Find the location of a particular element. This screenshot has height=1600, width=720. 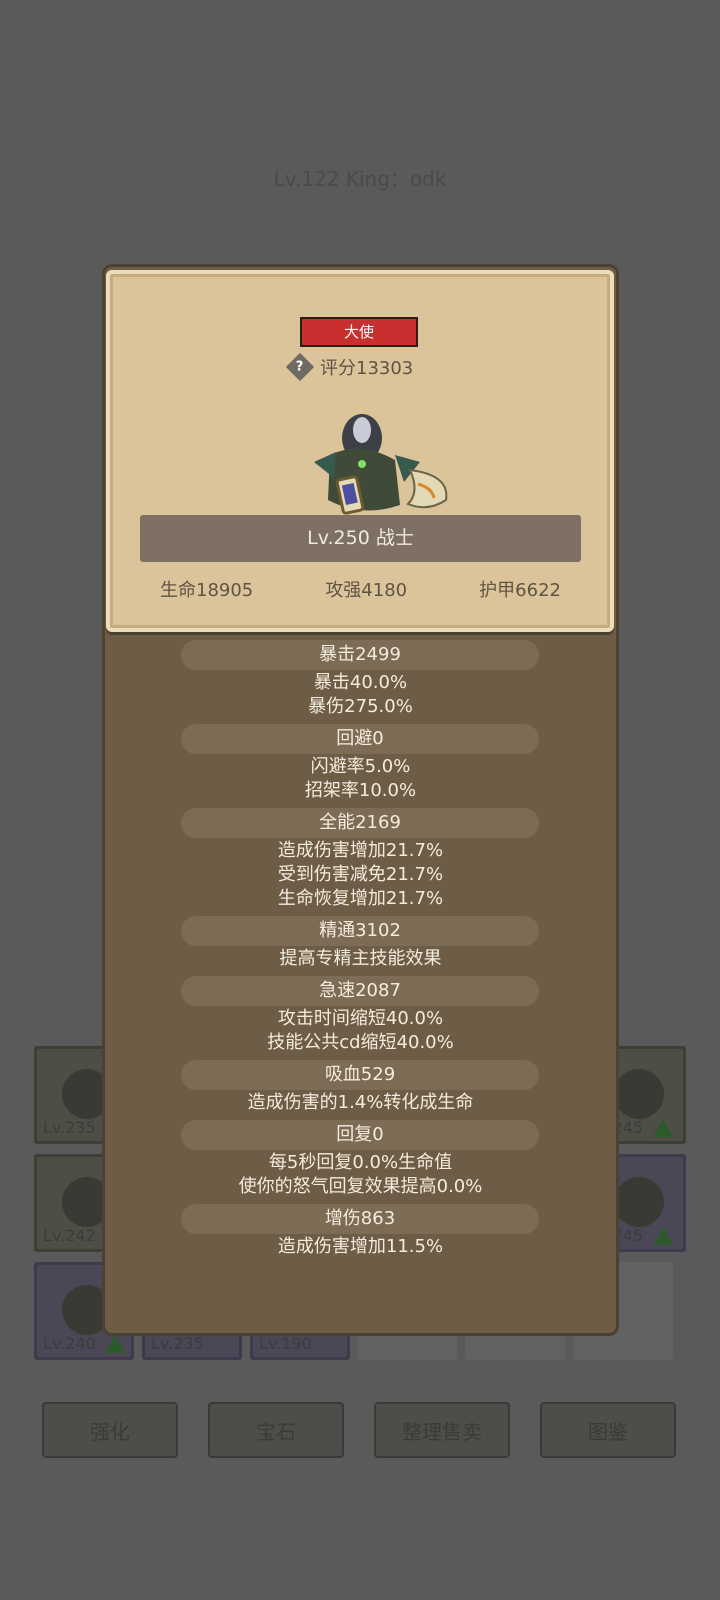

attack-time-line: 攻击时间缩短40.0% is located at coordinates (360, 1018).